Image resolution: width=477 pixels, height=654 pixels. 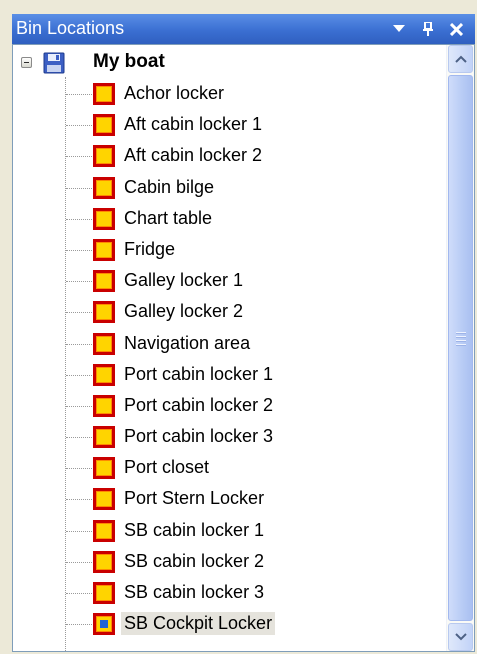 What do you see at coordinates (199, 373) in the screenshot?
I see `tree-item-label: Port cabin locker 1` at bounding box center [199, 373].